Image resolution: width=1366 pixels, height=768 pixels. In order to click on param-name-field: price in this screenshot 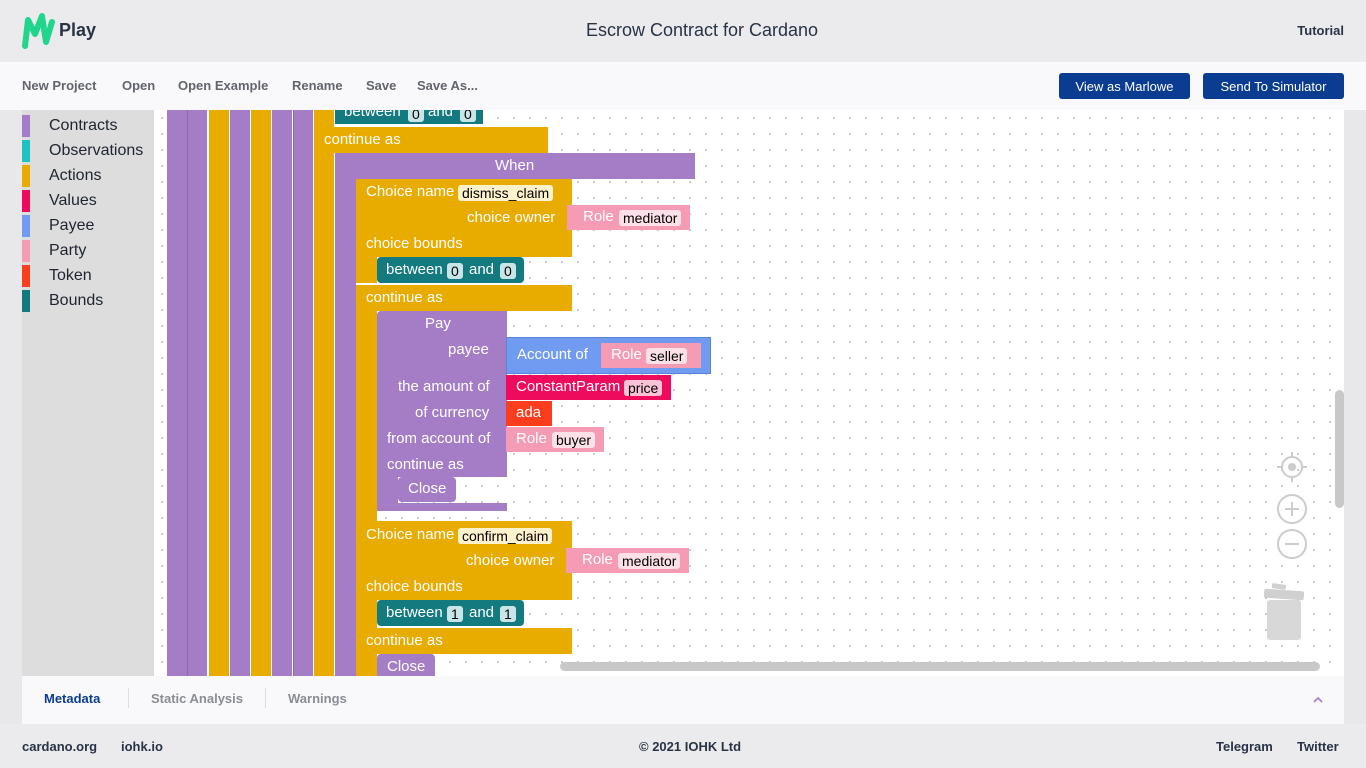, I will do `click(643, 388)`.